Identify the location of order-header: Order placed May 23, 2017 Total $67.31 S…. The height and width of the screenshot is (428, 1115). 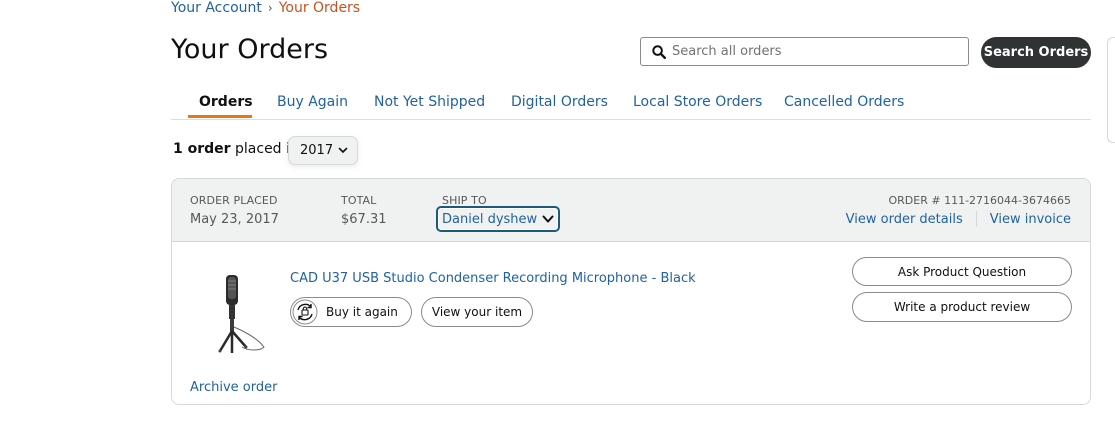
(631, 210).